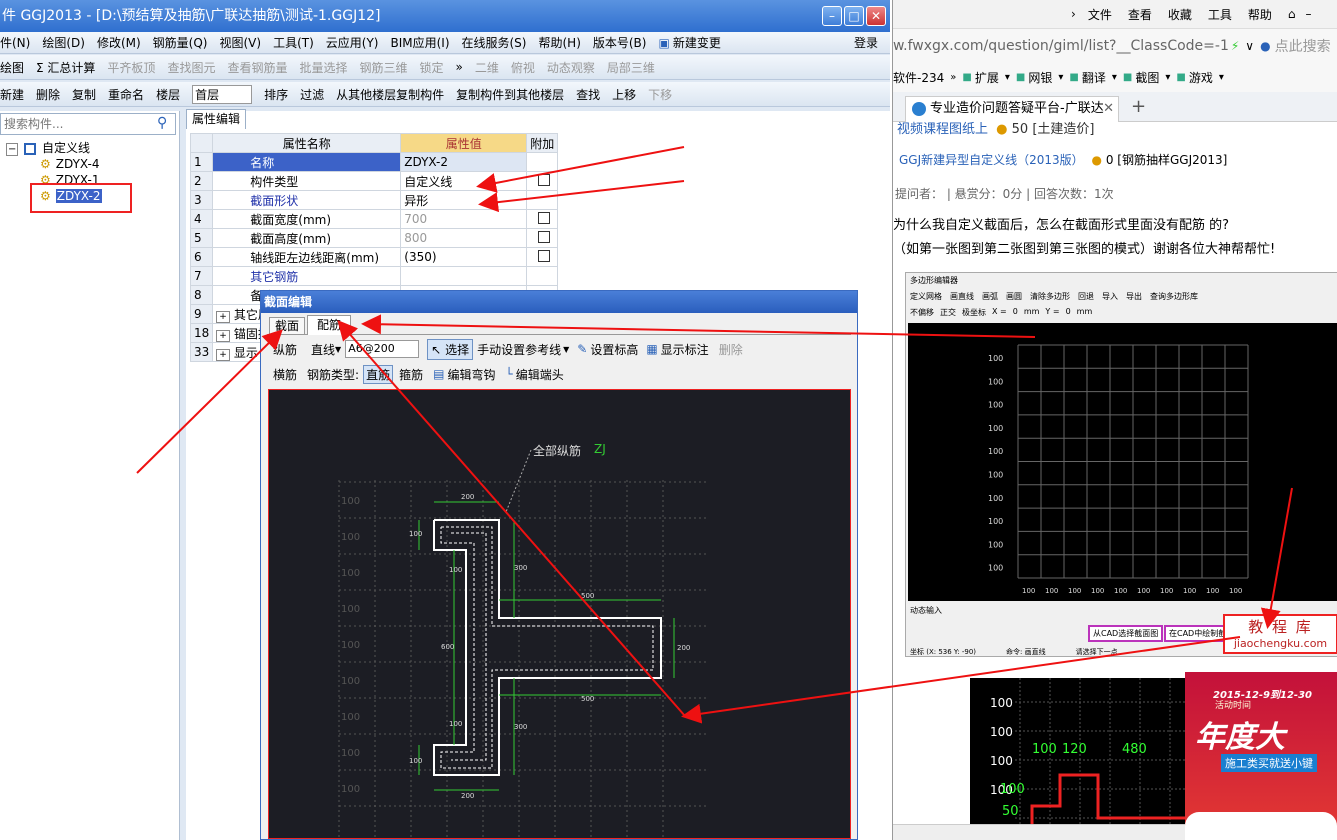 The height and width of the screenshot is (840, 1337). What do you see at coordinates (961, 680) in the screenshot?
I see `arrow-to-canvas` at bounding box center [961, 680].